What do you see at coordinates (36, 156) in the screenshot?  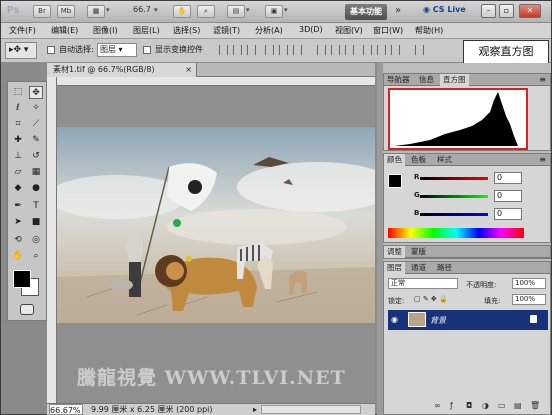 I see `history-brush-icon: ↺` at bounding box center [36, 156].